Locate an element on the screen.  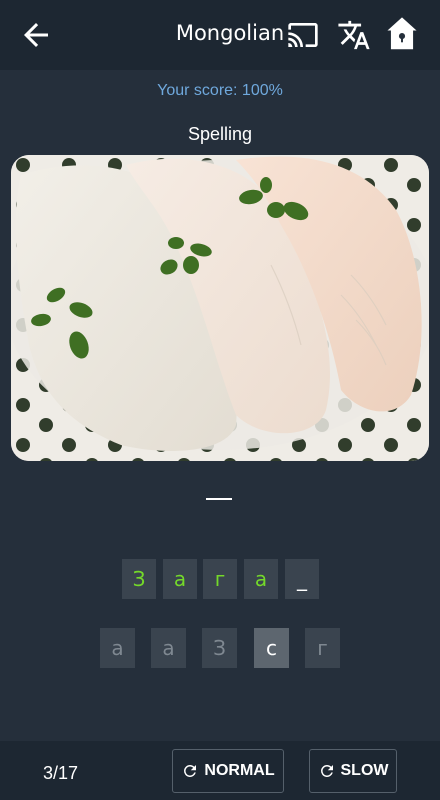
letter-choice: г is located at coordinates (322, 648).